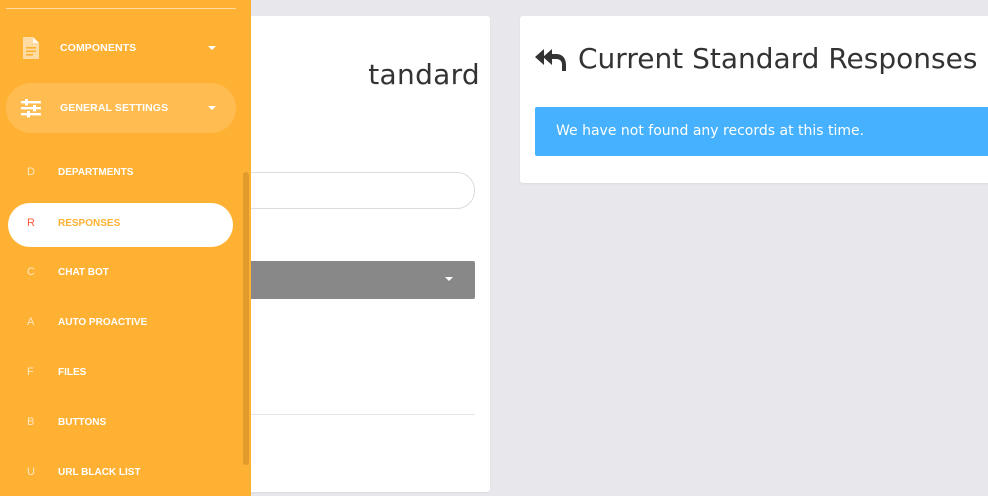 This screenshot has height=496, width=988. Describe the element at coordinates (550, 59) in the screenshot. I see `reply-all-icon` at that location.